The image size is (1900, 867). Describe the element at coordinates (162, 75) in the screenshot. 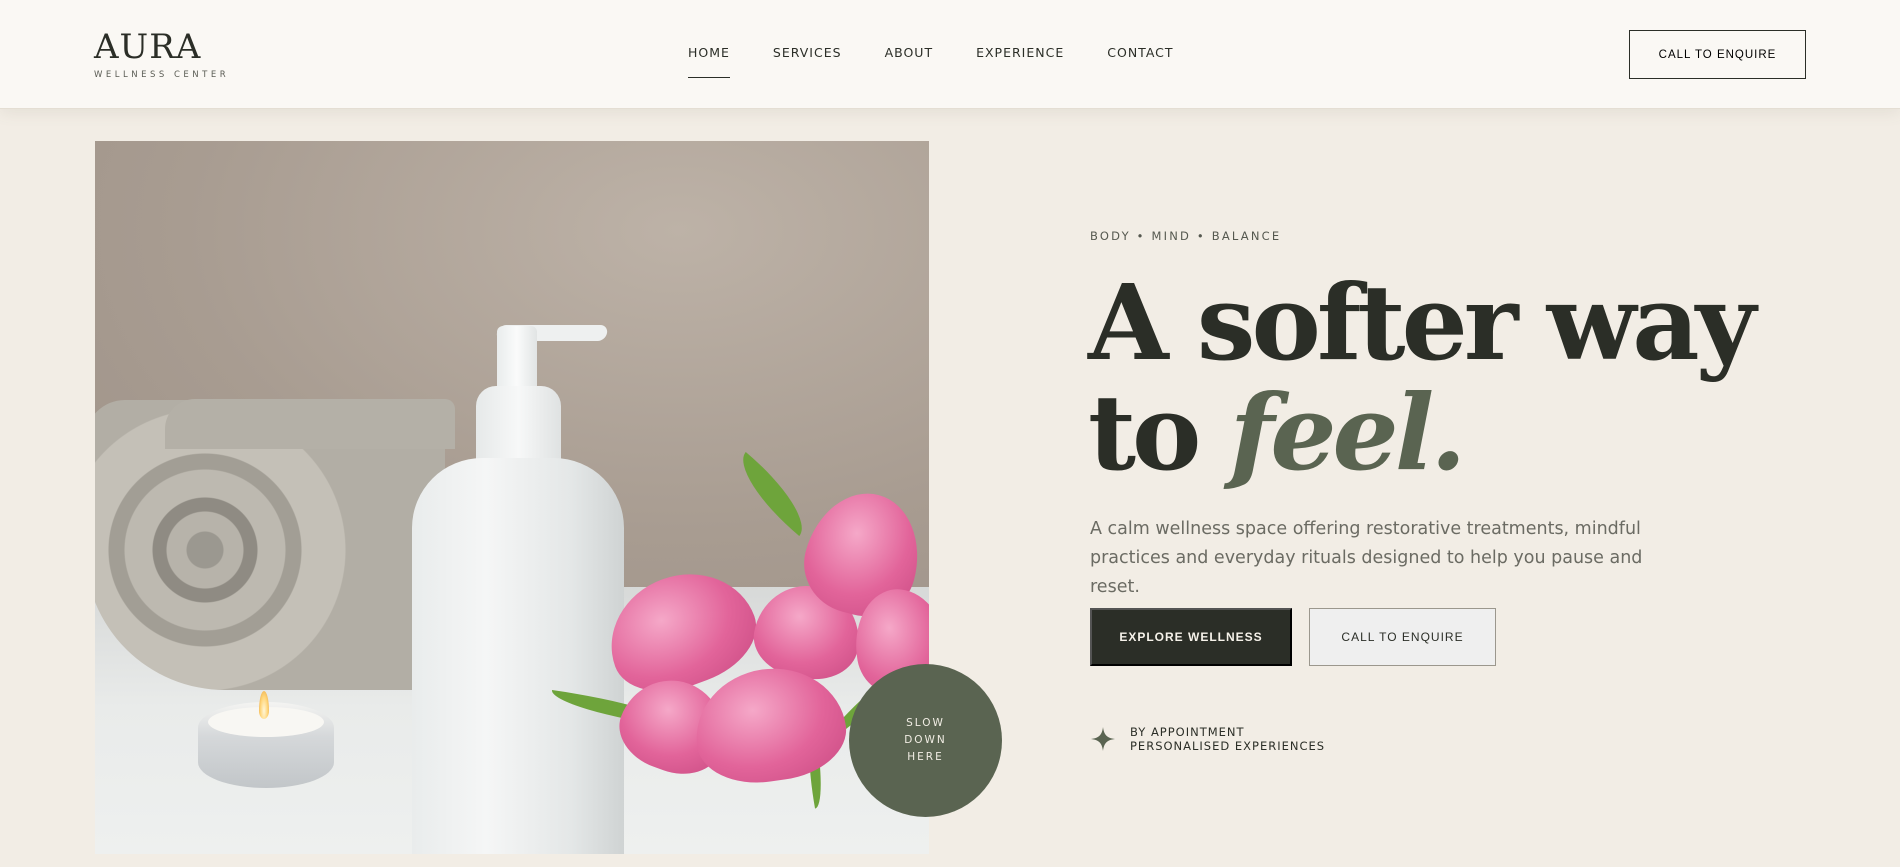

I see `logo-tagline: WELLNESS CENTER` at that location.